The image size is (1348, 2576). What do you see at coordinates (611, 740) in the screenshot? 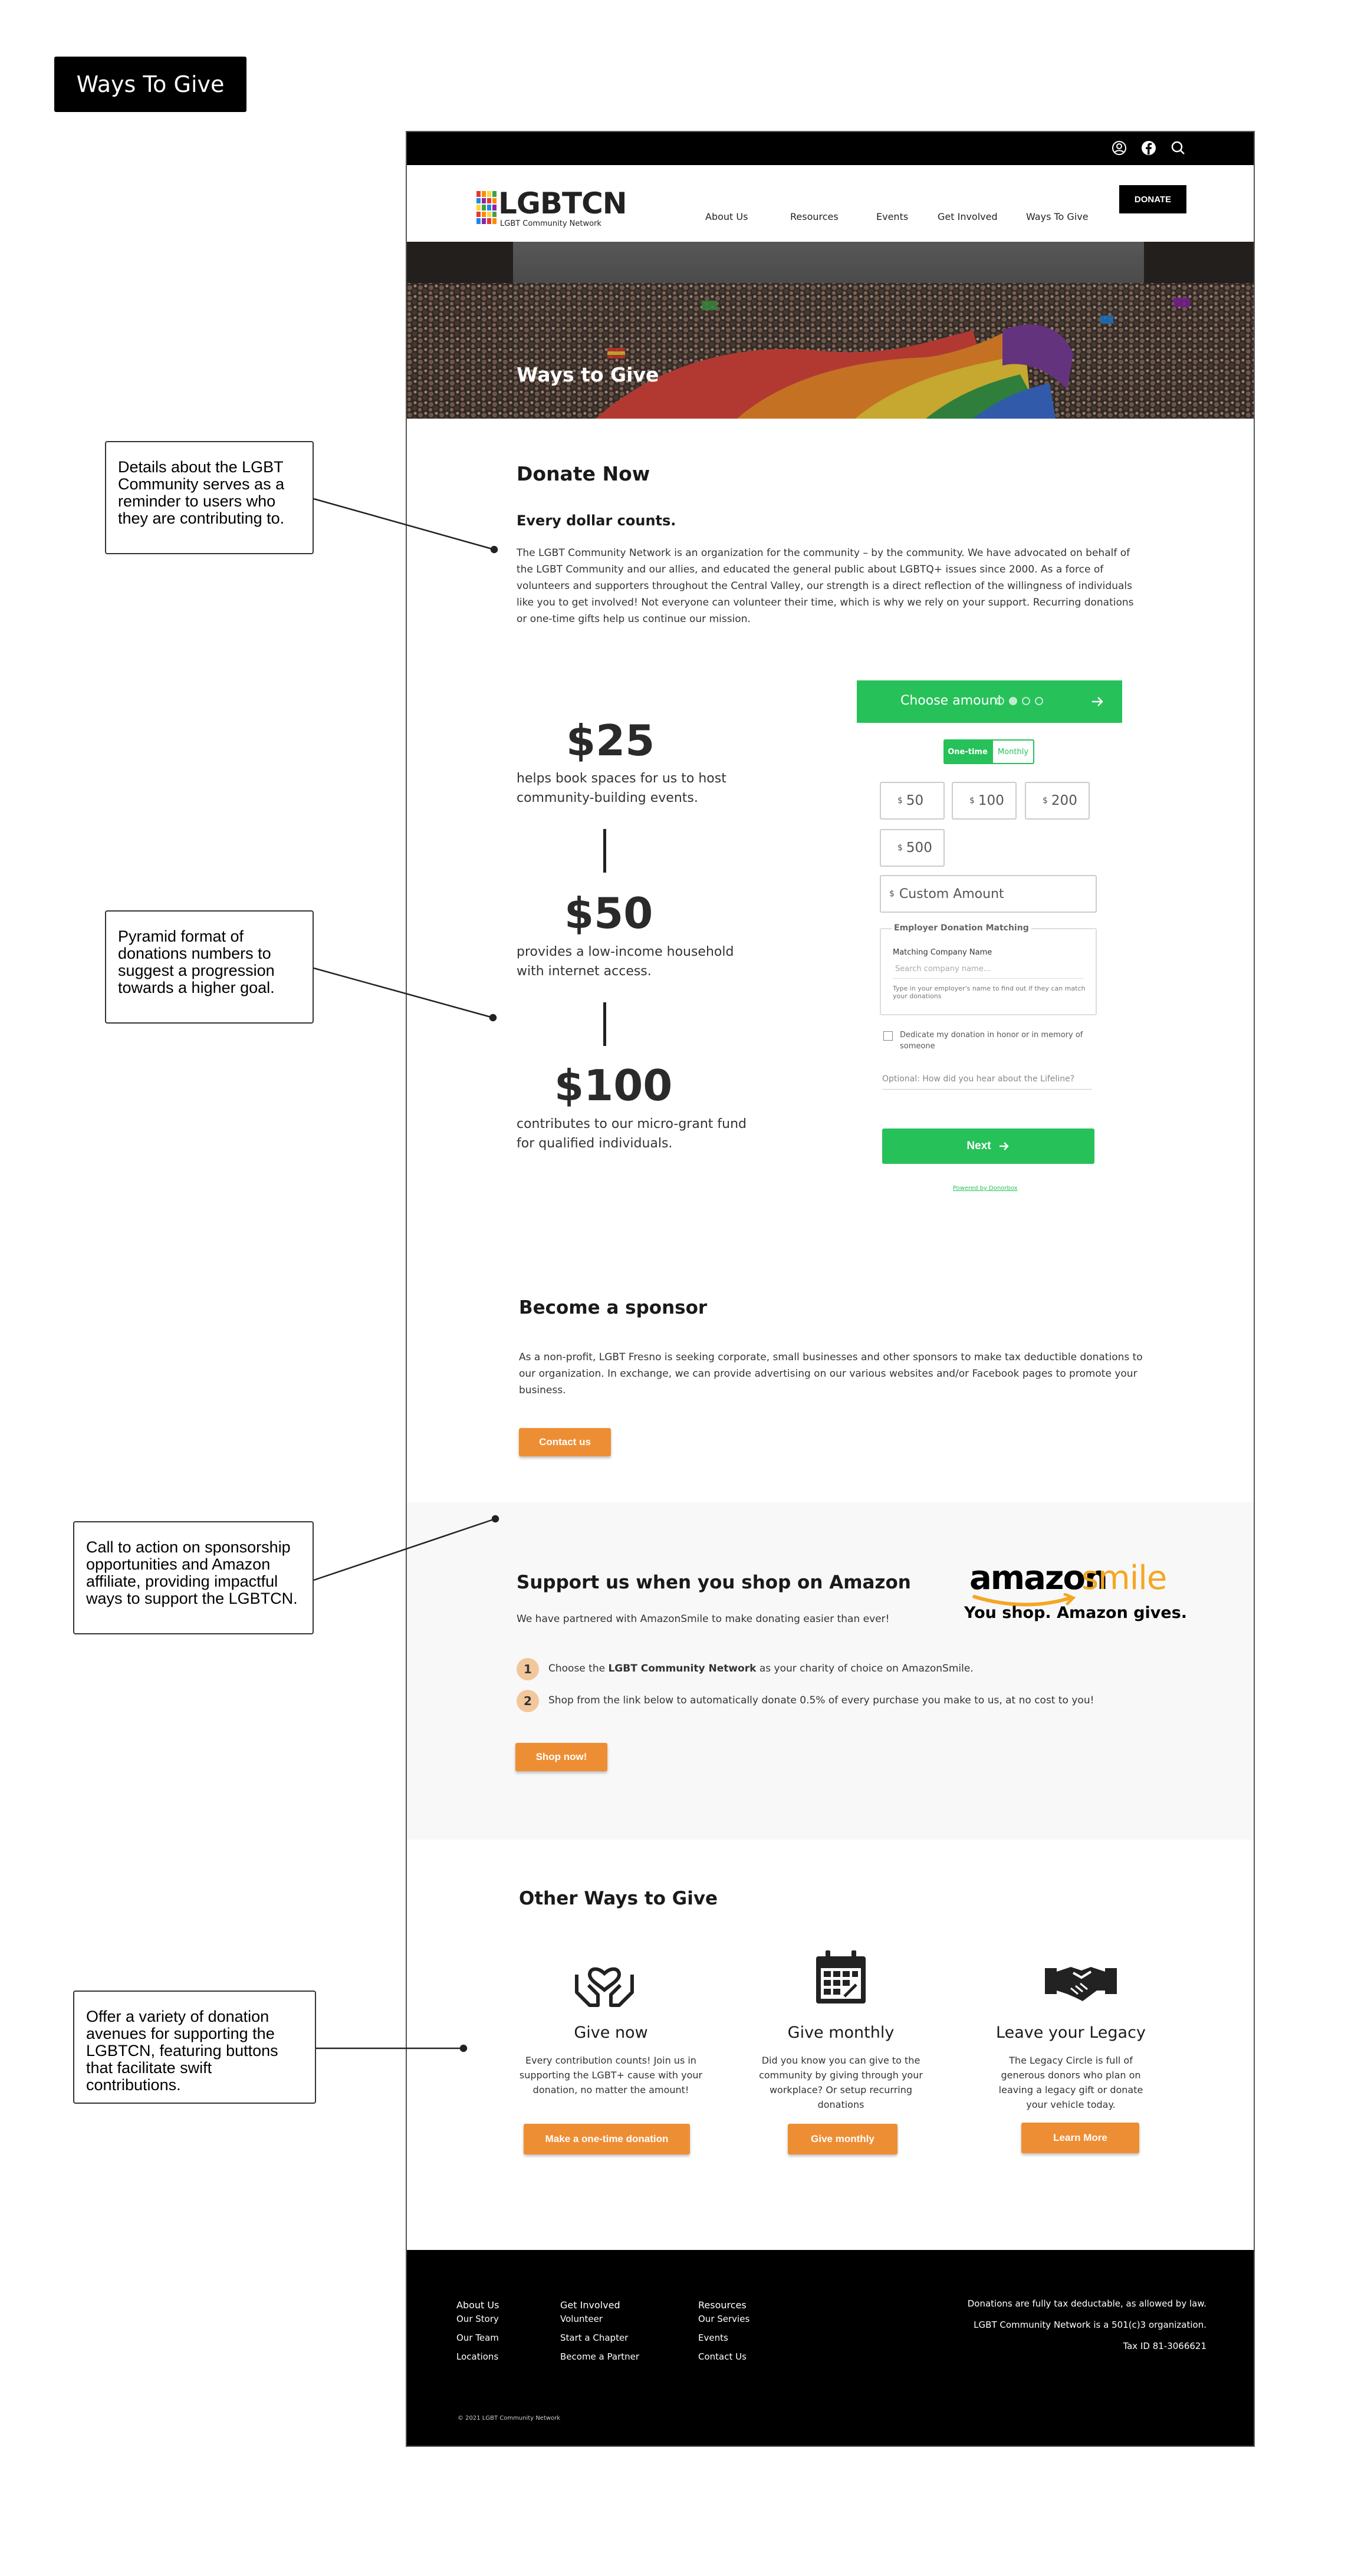
I see `amount-25: $25` at bounding box center [611, 740].